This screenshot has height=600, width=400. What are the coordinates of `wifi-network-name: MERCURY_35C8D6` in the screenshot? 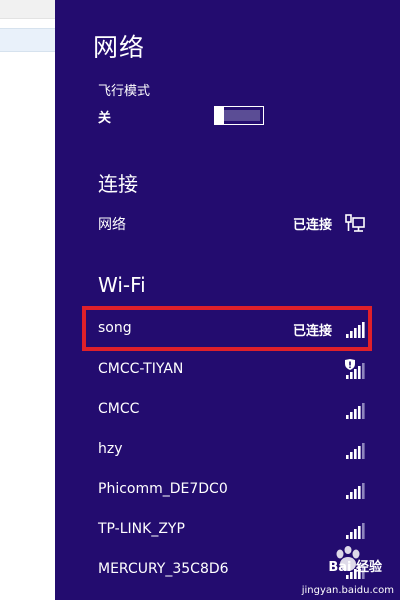 It's located at (163, 569).